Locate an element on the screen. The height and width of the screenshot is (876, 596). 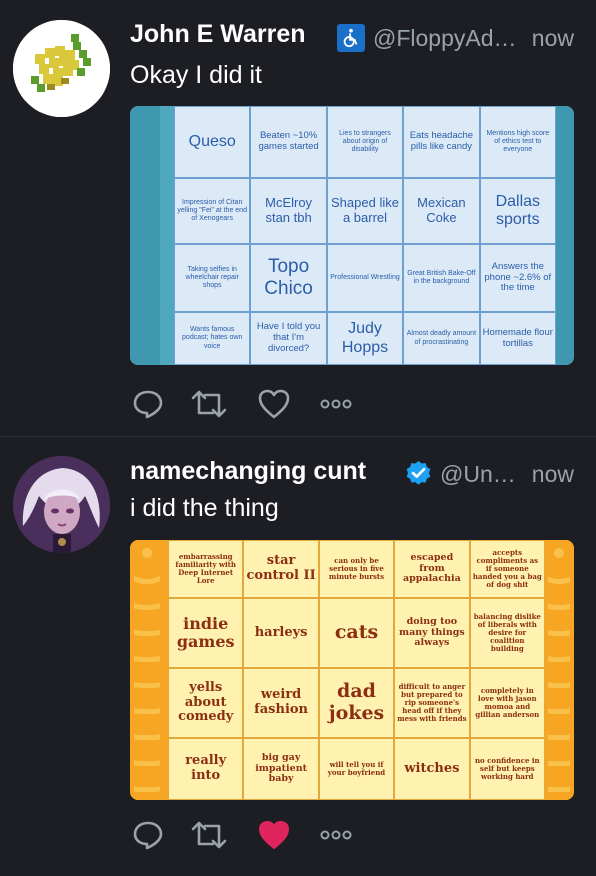
bingo-cell: Wants famous podcast; hates own voice is located at coordinates (212, 338).